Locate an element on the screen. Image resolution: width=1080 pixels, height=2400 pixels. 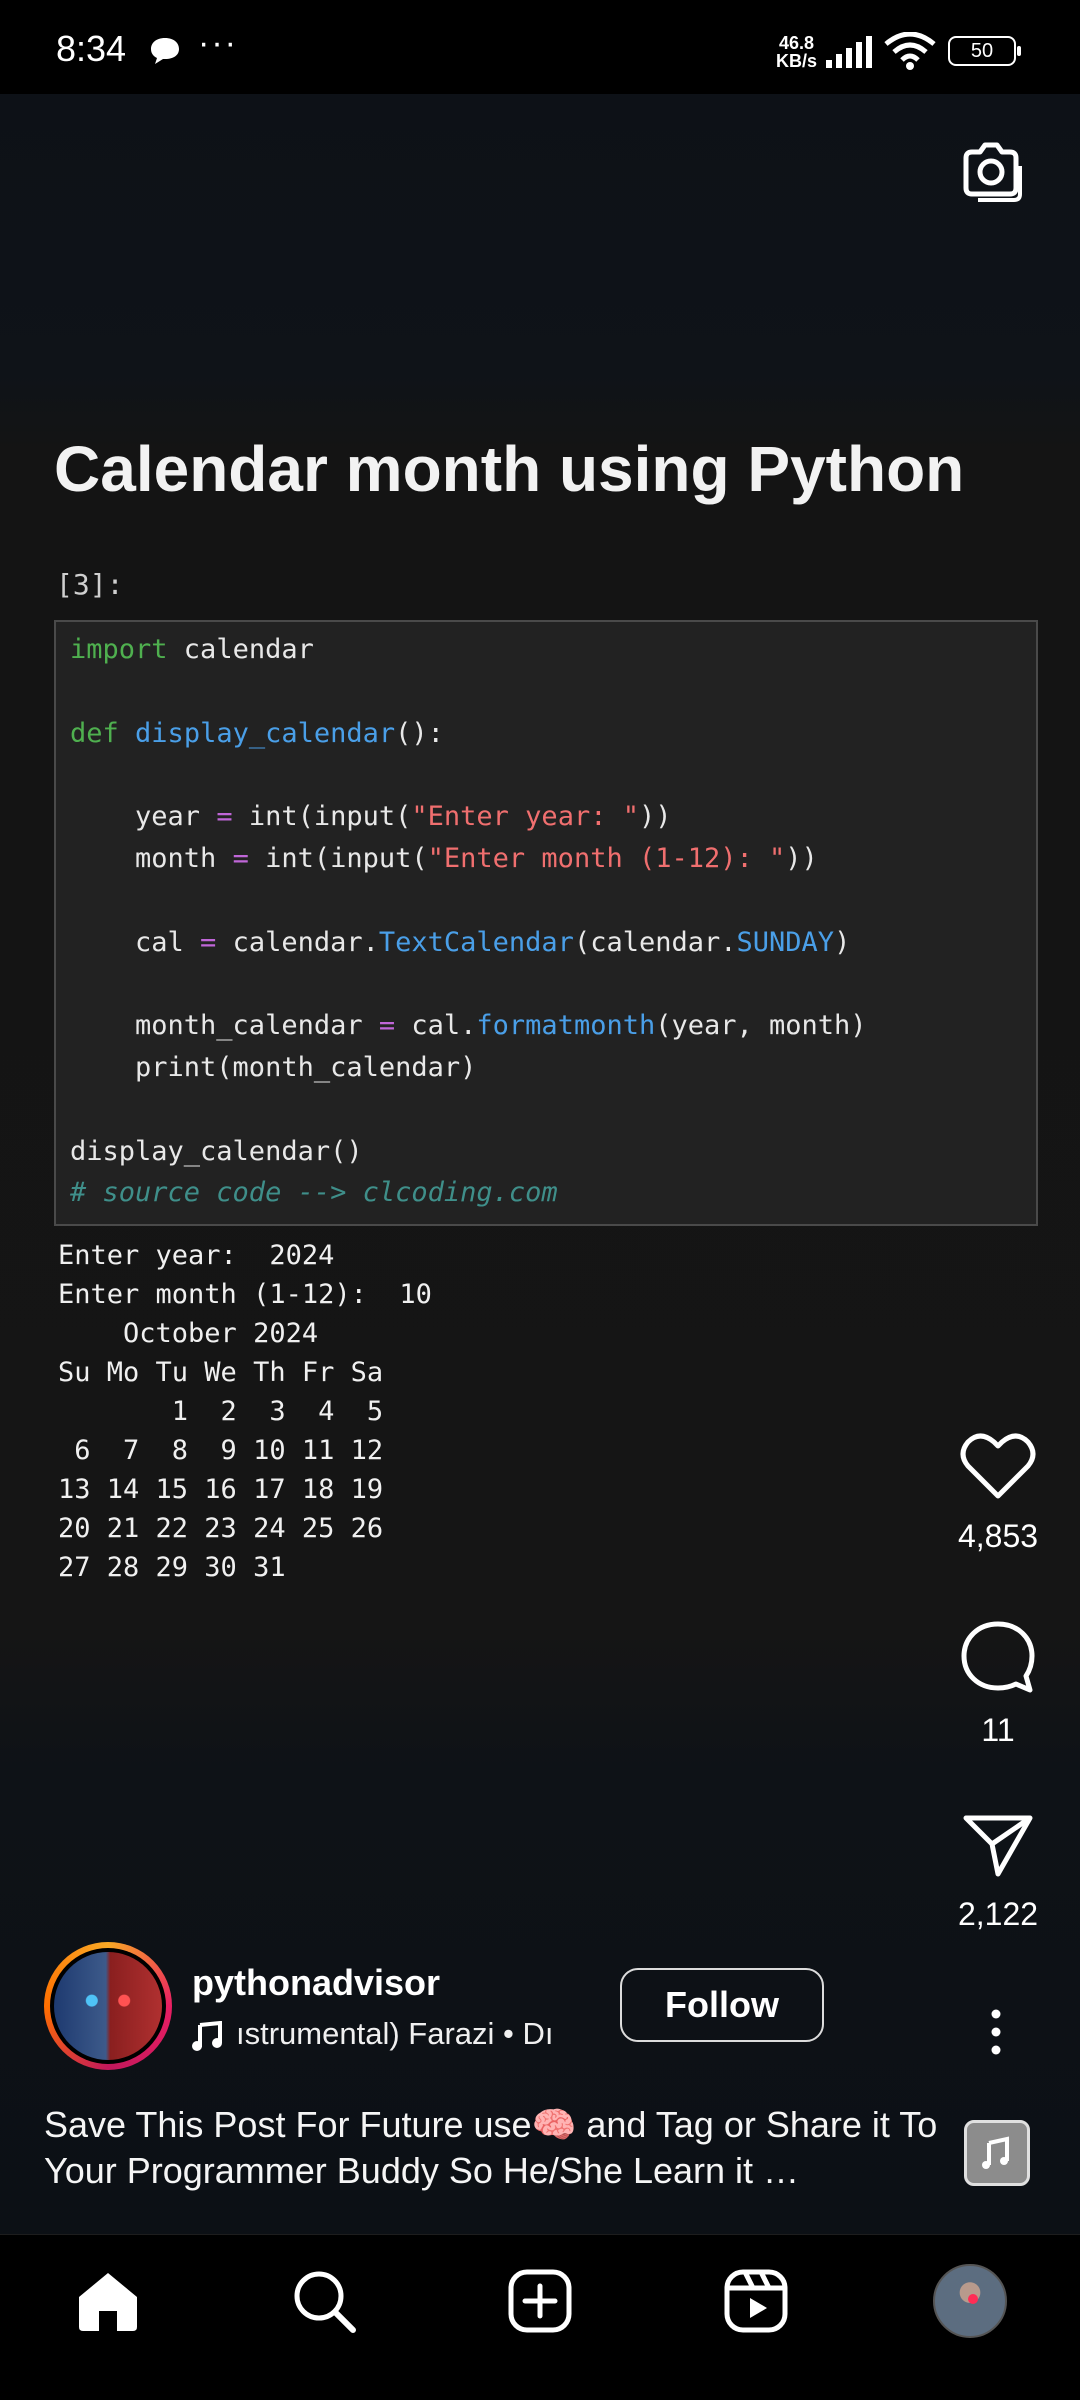
output-line: 27 28 29 30 31 is located at coordinates (172, 1567).